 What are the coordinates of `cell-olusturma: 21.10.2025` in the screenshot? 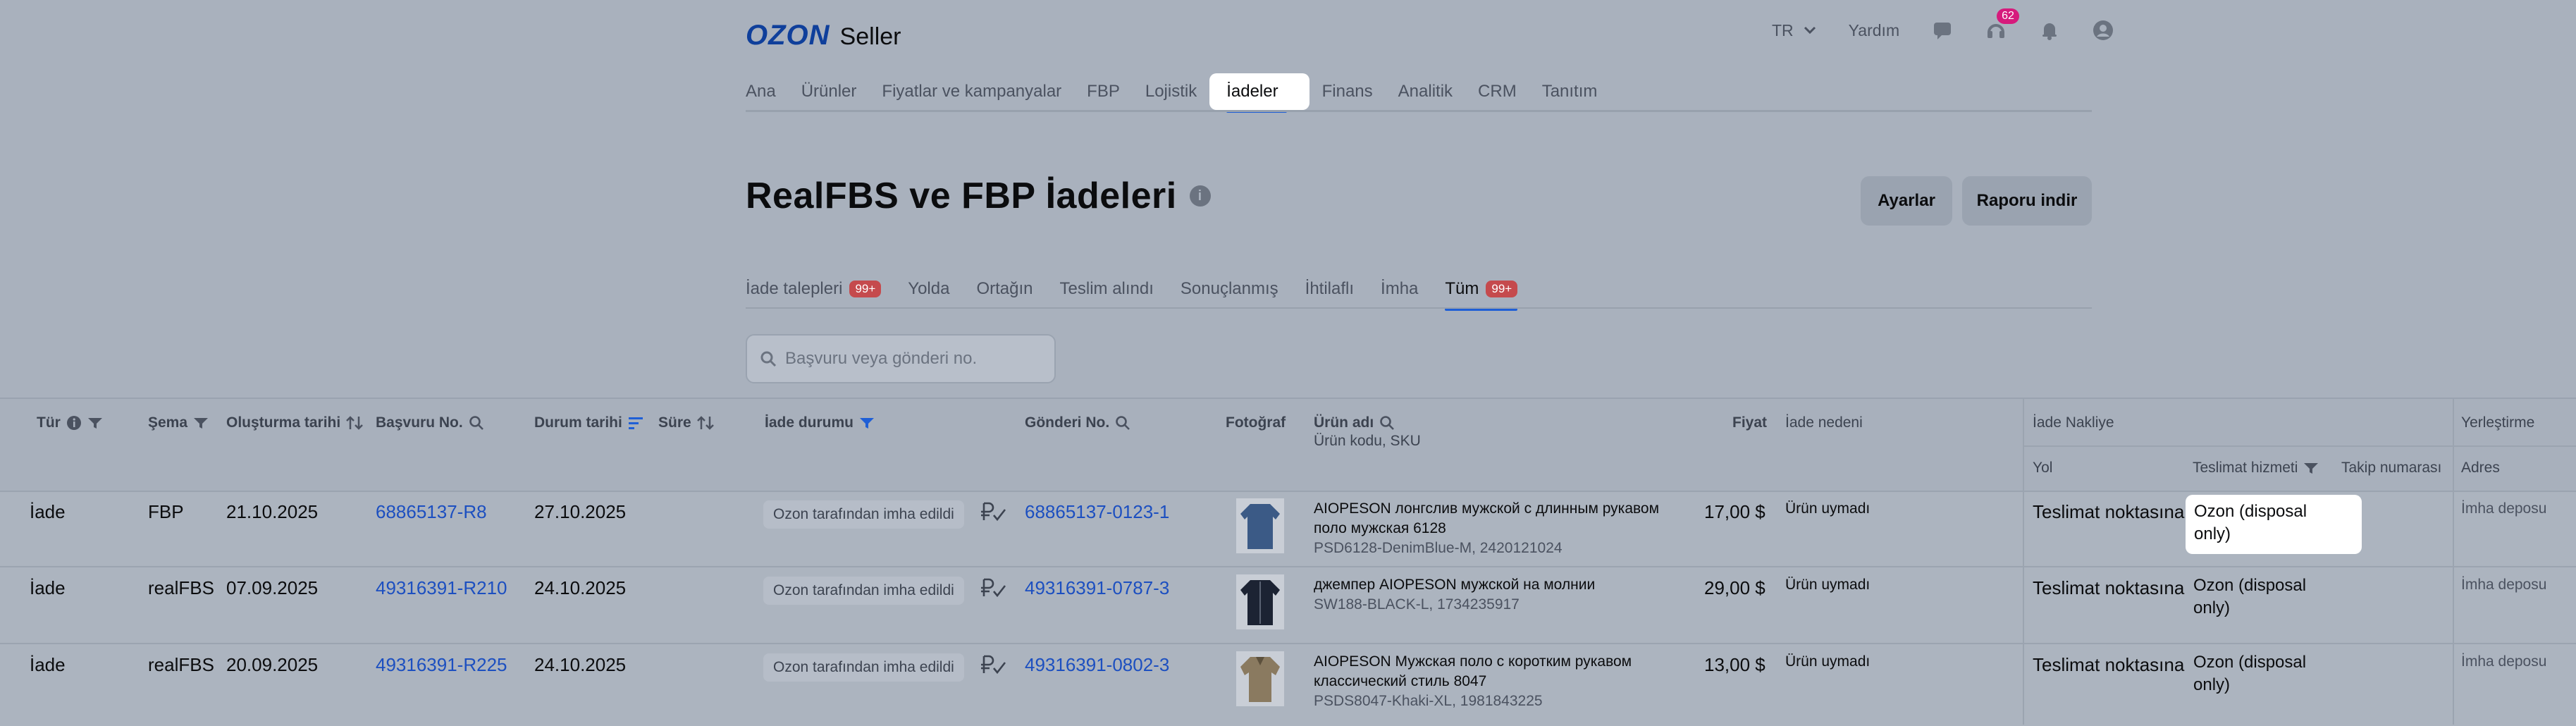 It's located at (272, 511).